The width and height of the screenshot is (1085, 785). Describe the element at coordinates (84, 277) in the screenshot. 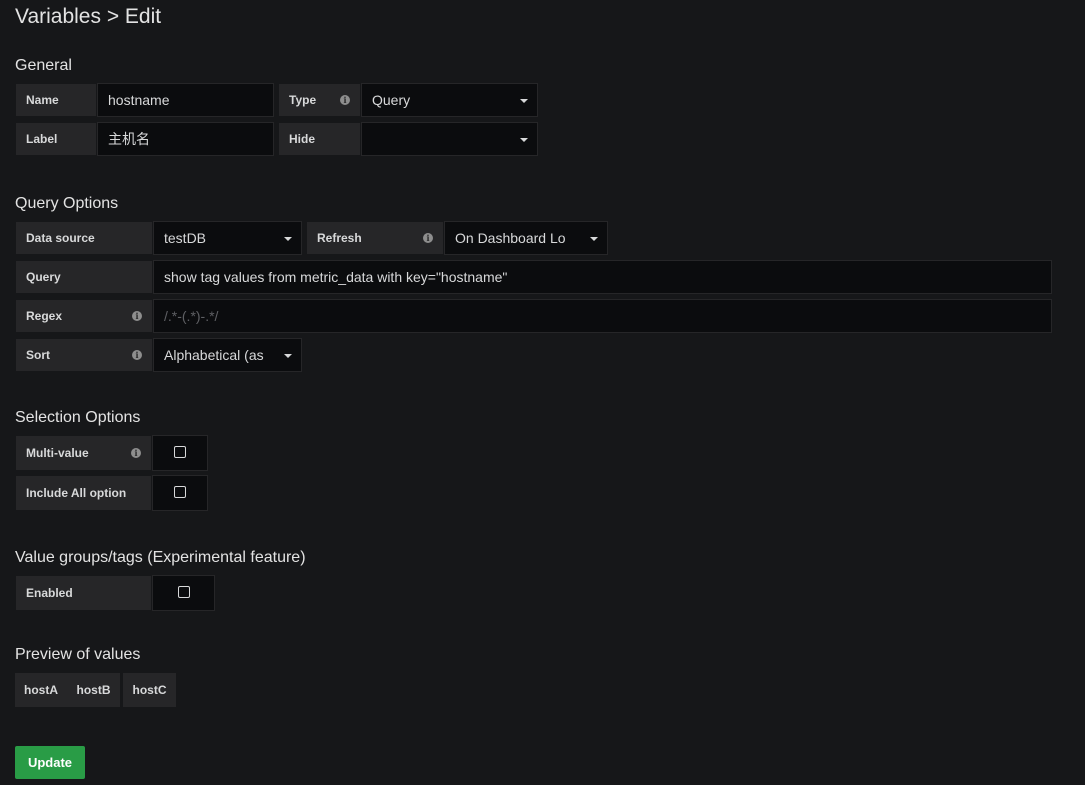

I see `query-label: Query` at that location.